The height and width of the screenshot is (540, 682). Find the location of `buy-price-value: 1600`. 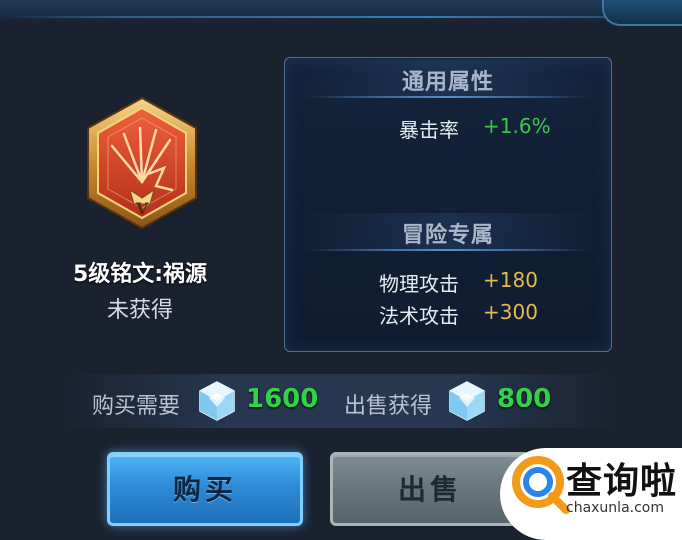

buy-price-value: 1600 is located at coordinates (282, 399).